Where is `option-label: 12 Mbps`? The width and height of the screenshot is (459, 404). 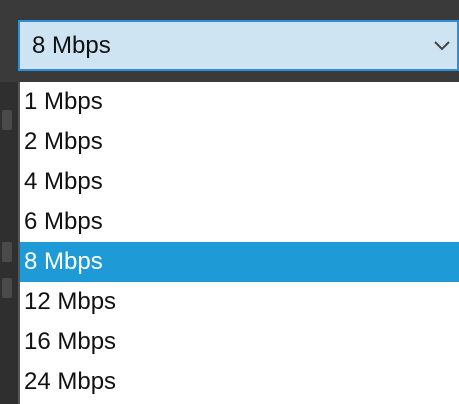
option-label: 12 Mbps is located at coordinates (70, 301).